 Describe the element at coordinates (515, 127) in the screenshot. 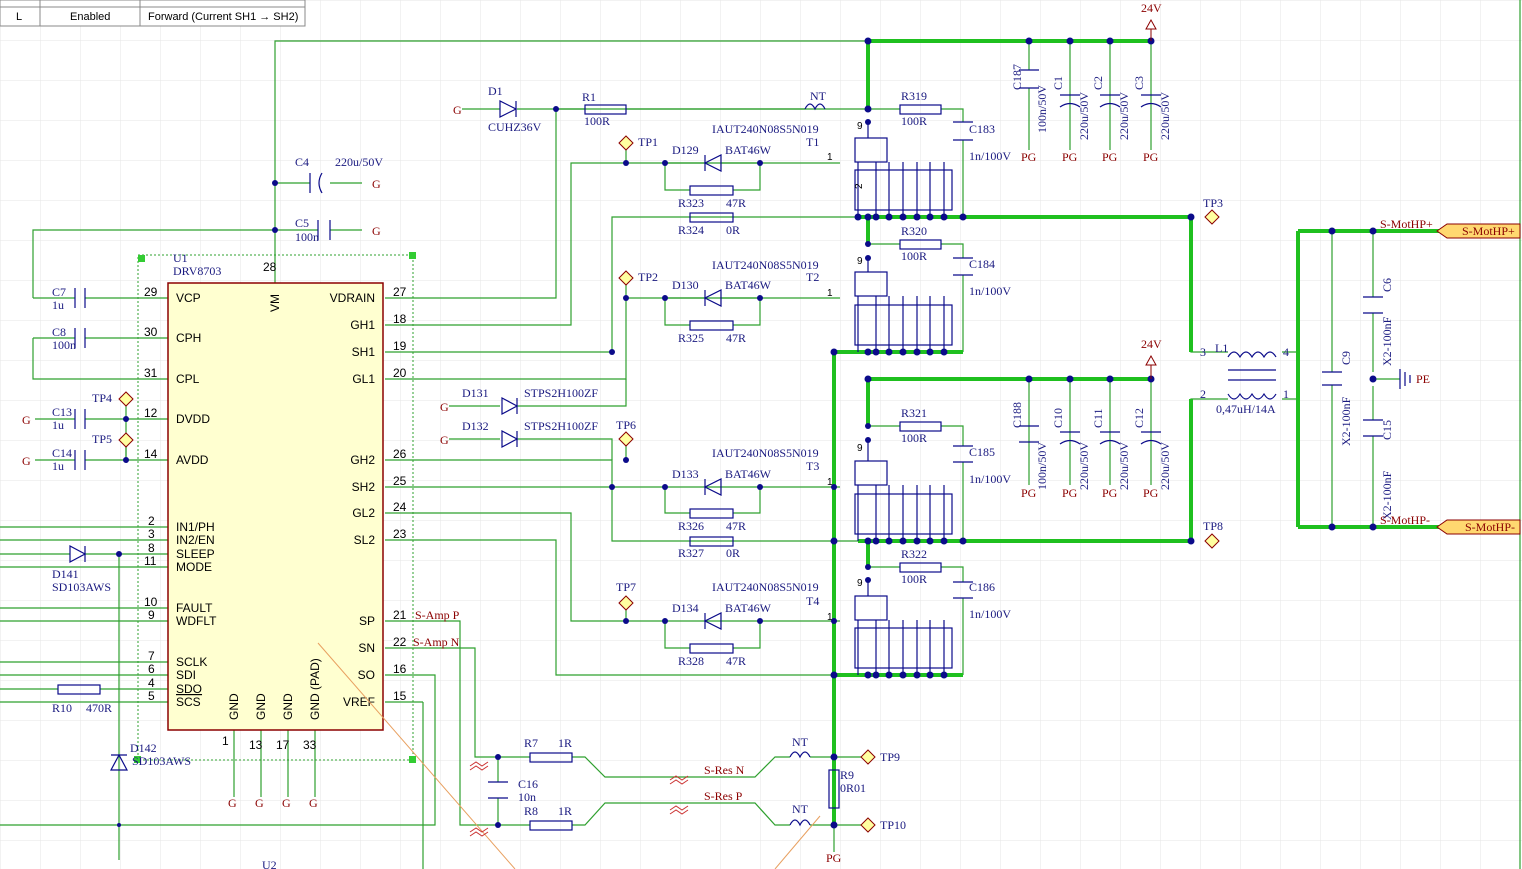

I see `svg-text: CUHZ36V` at that location.